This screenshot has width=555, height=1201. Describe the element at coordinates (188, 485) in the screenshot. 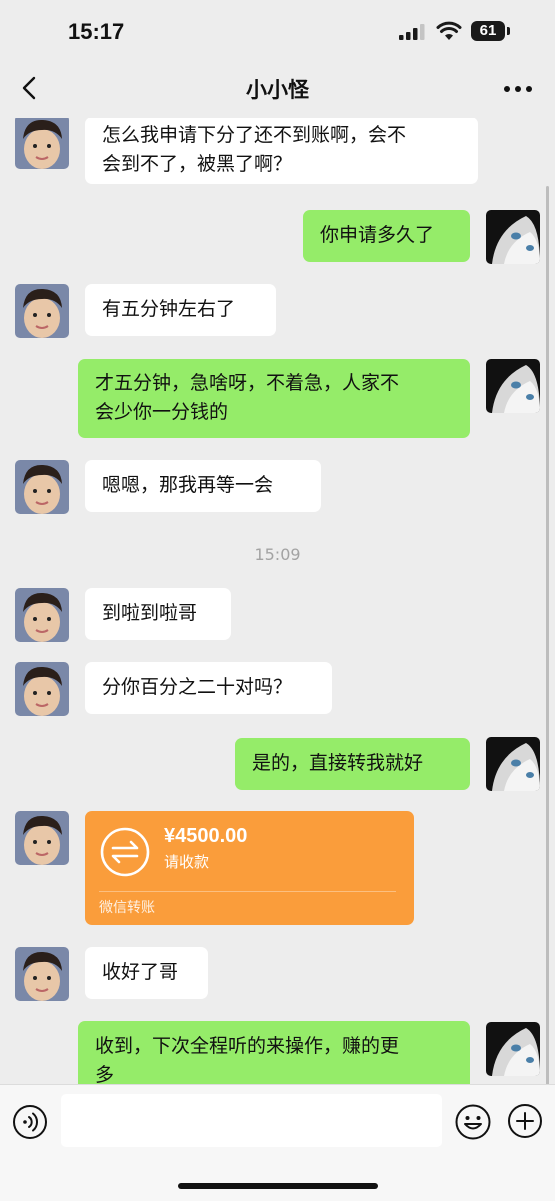

I see `message-text: 嗯嗯，那我再等一会` at that location.